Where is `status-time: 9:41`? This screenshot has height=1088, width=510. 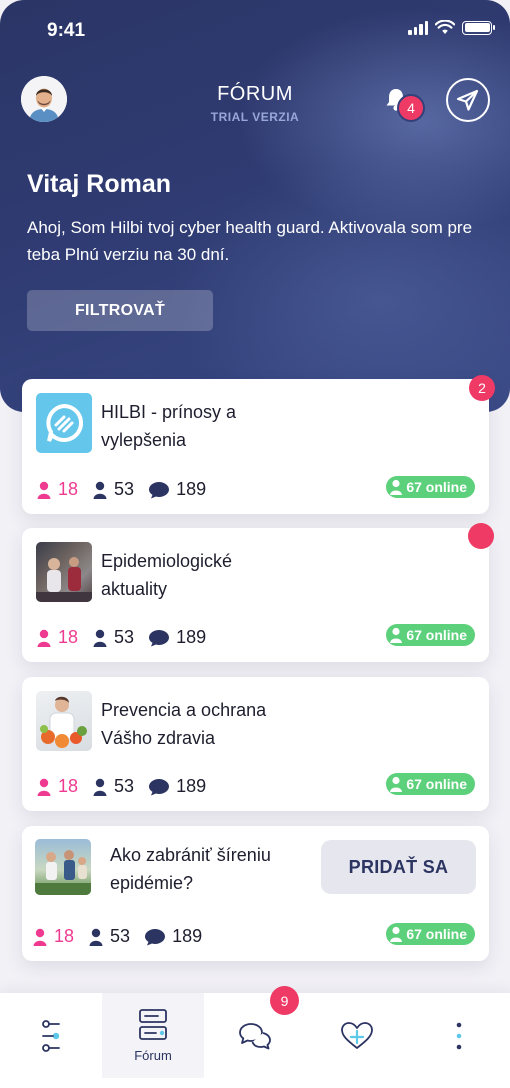 status-time: 9:41 is located at coordinates (66, 30).